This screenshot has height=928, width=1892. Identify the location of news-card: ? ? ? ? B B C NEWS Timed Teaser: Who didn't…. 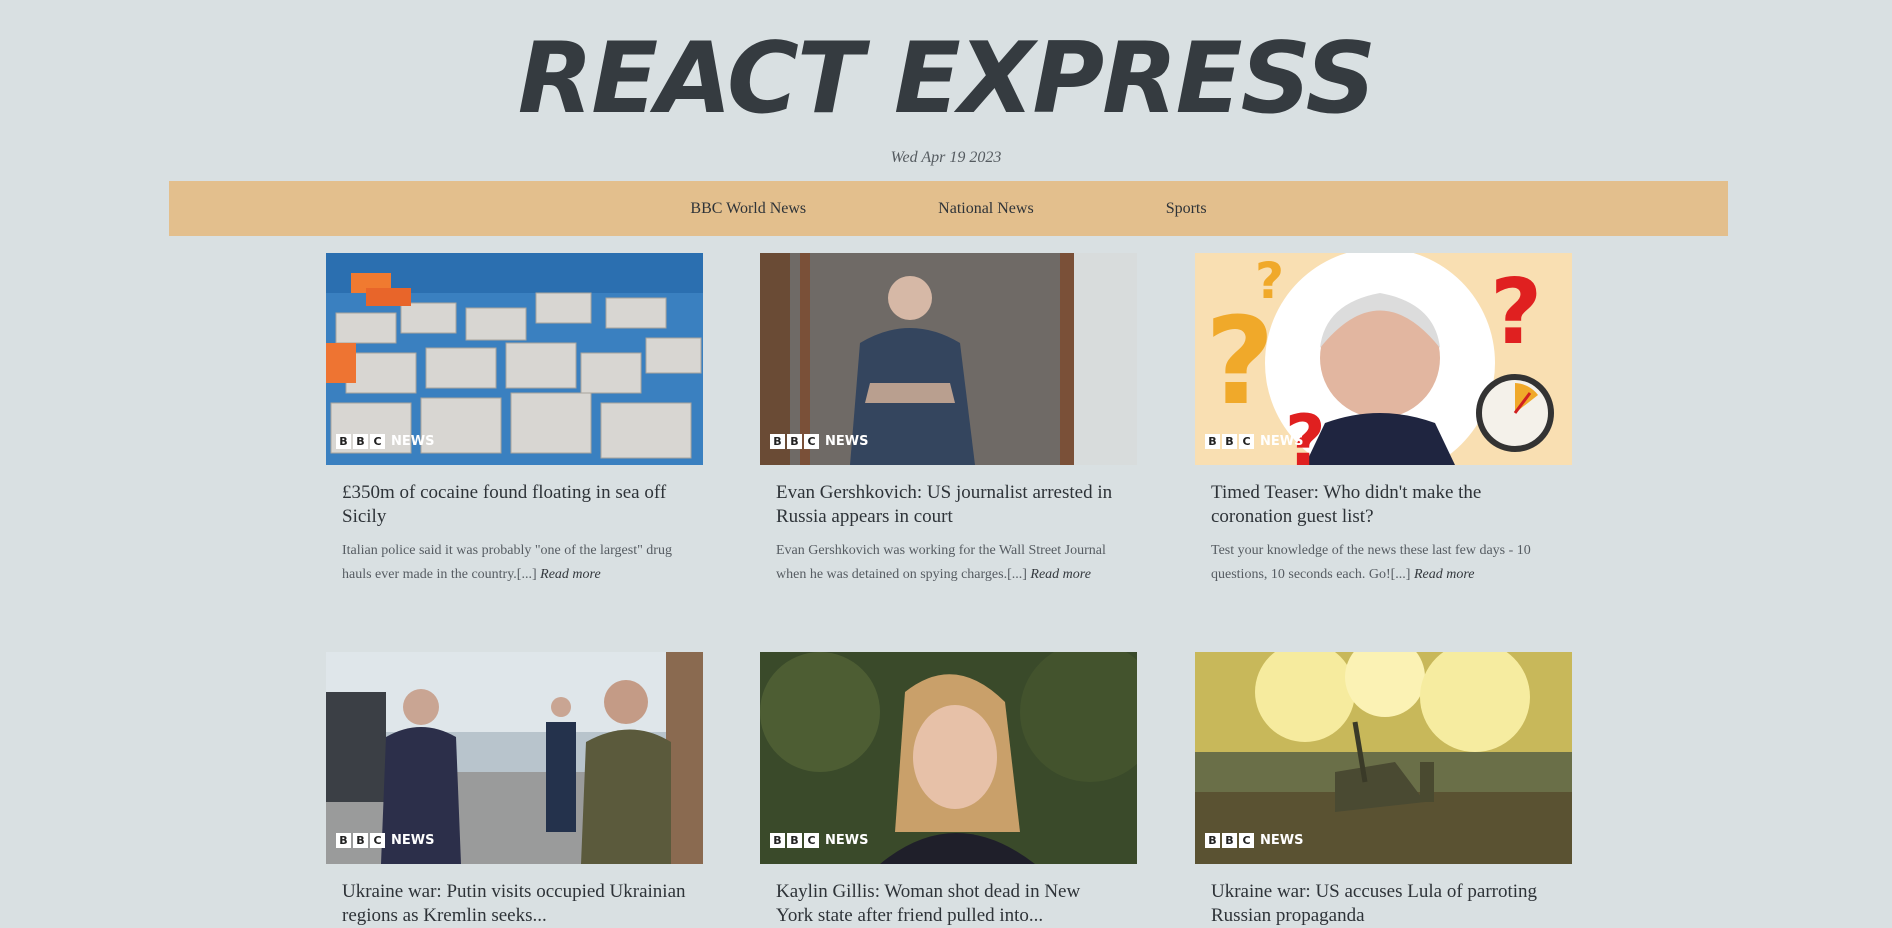
(1383, 420).